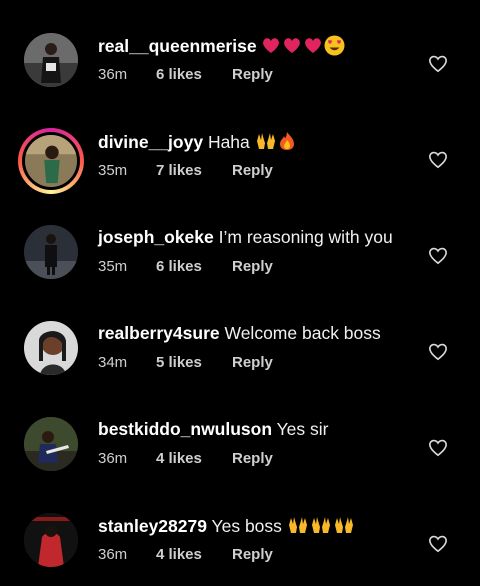 Image resolution: width=480 pixels, height=586 pixels. Describe the element at coordinates (302, 429) in the screenshot. I see `comment-body: Yes sir` at that location.